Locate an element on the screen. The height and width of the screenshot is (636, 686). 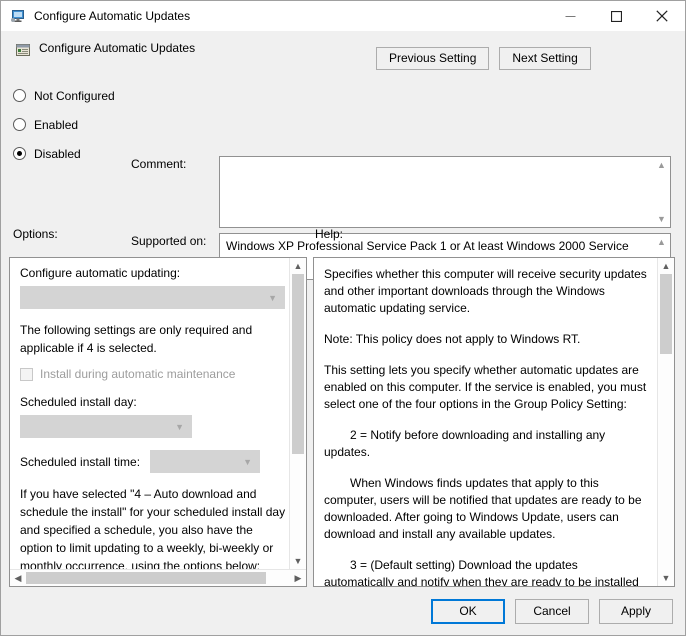
options-scroll-track is located at coordinates (298, 413).